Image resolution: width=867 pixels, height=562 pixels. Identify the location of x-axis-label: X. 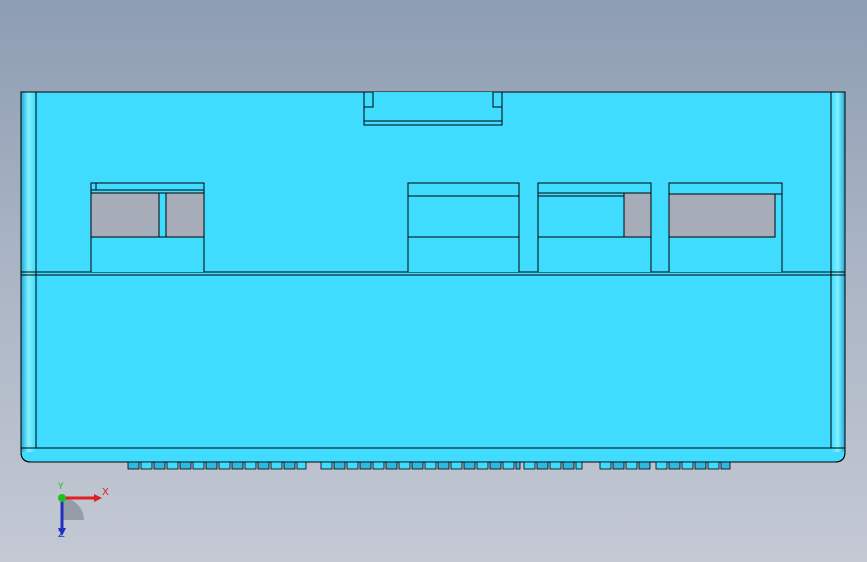
(105, 492).